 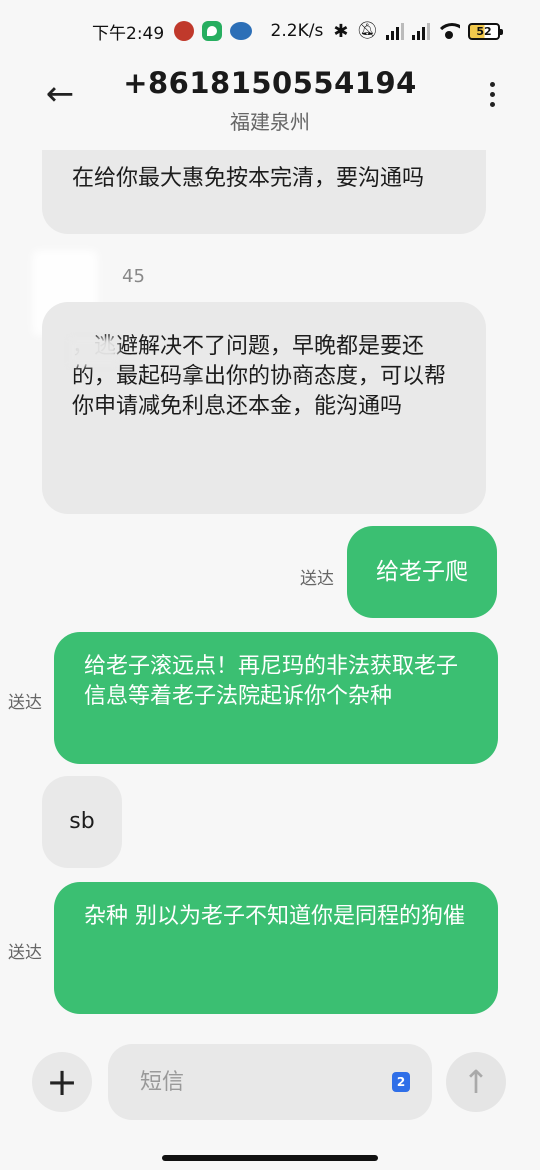 What do you see at coordinates (276, 698) in the screenshot?
I see `sent-message: 给老子滚远点！再尼玛的非法获取老子信息等着老子法院起诉你个杂种` at bounding box center [276, 698].